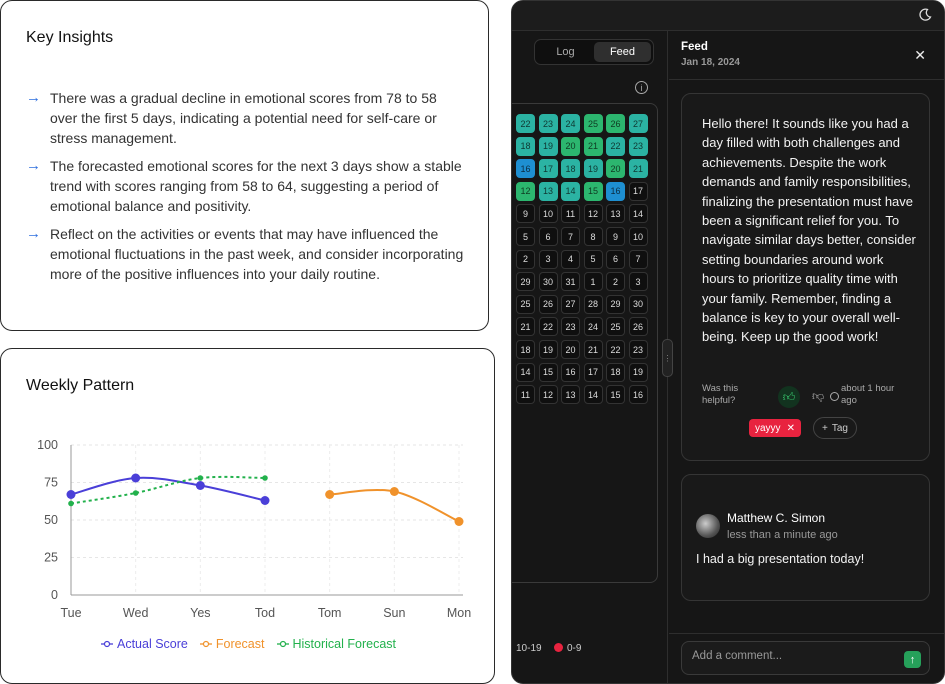 The height and width of the screenshot is (684, 945). What do you see at coordinates (593, 236) in the screenshot?
I see `calendar-day: 8` at bounding box center [593, 236].